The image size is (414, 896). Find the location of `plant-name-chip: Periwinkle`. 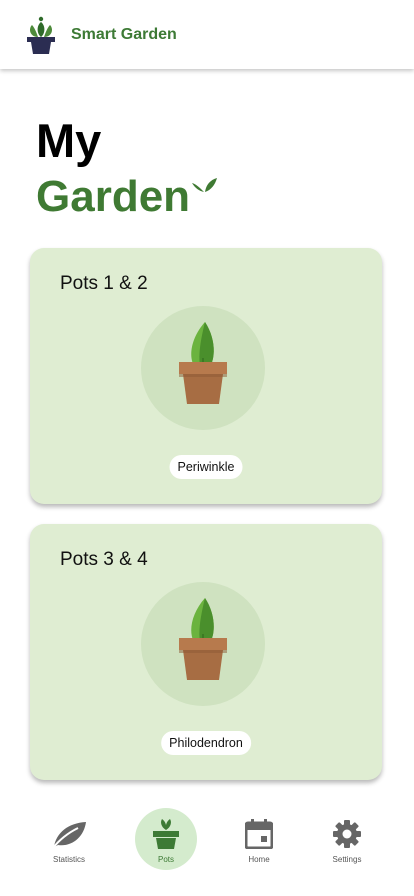

plant-name-chip: Periwinkle is located at coordinates (206, 467).